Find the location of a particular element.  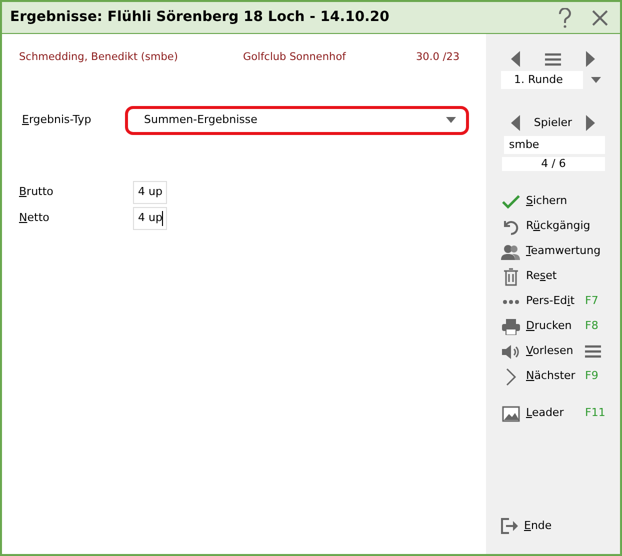

handicap: 30.0 /23 is located at coordinates (438, 57).